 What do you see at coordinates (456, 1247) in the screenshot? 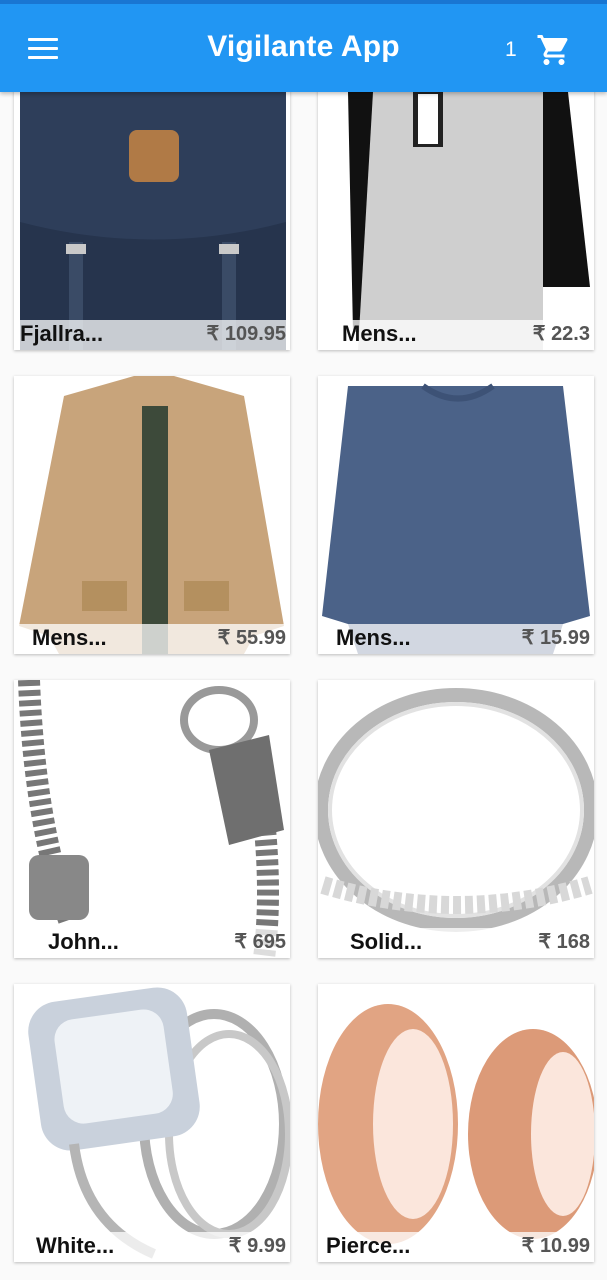
I see `product-caption: Pierce... ₹ 10.99` at bounding box center [456, 1247].